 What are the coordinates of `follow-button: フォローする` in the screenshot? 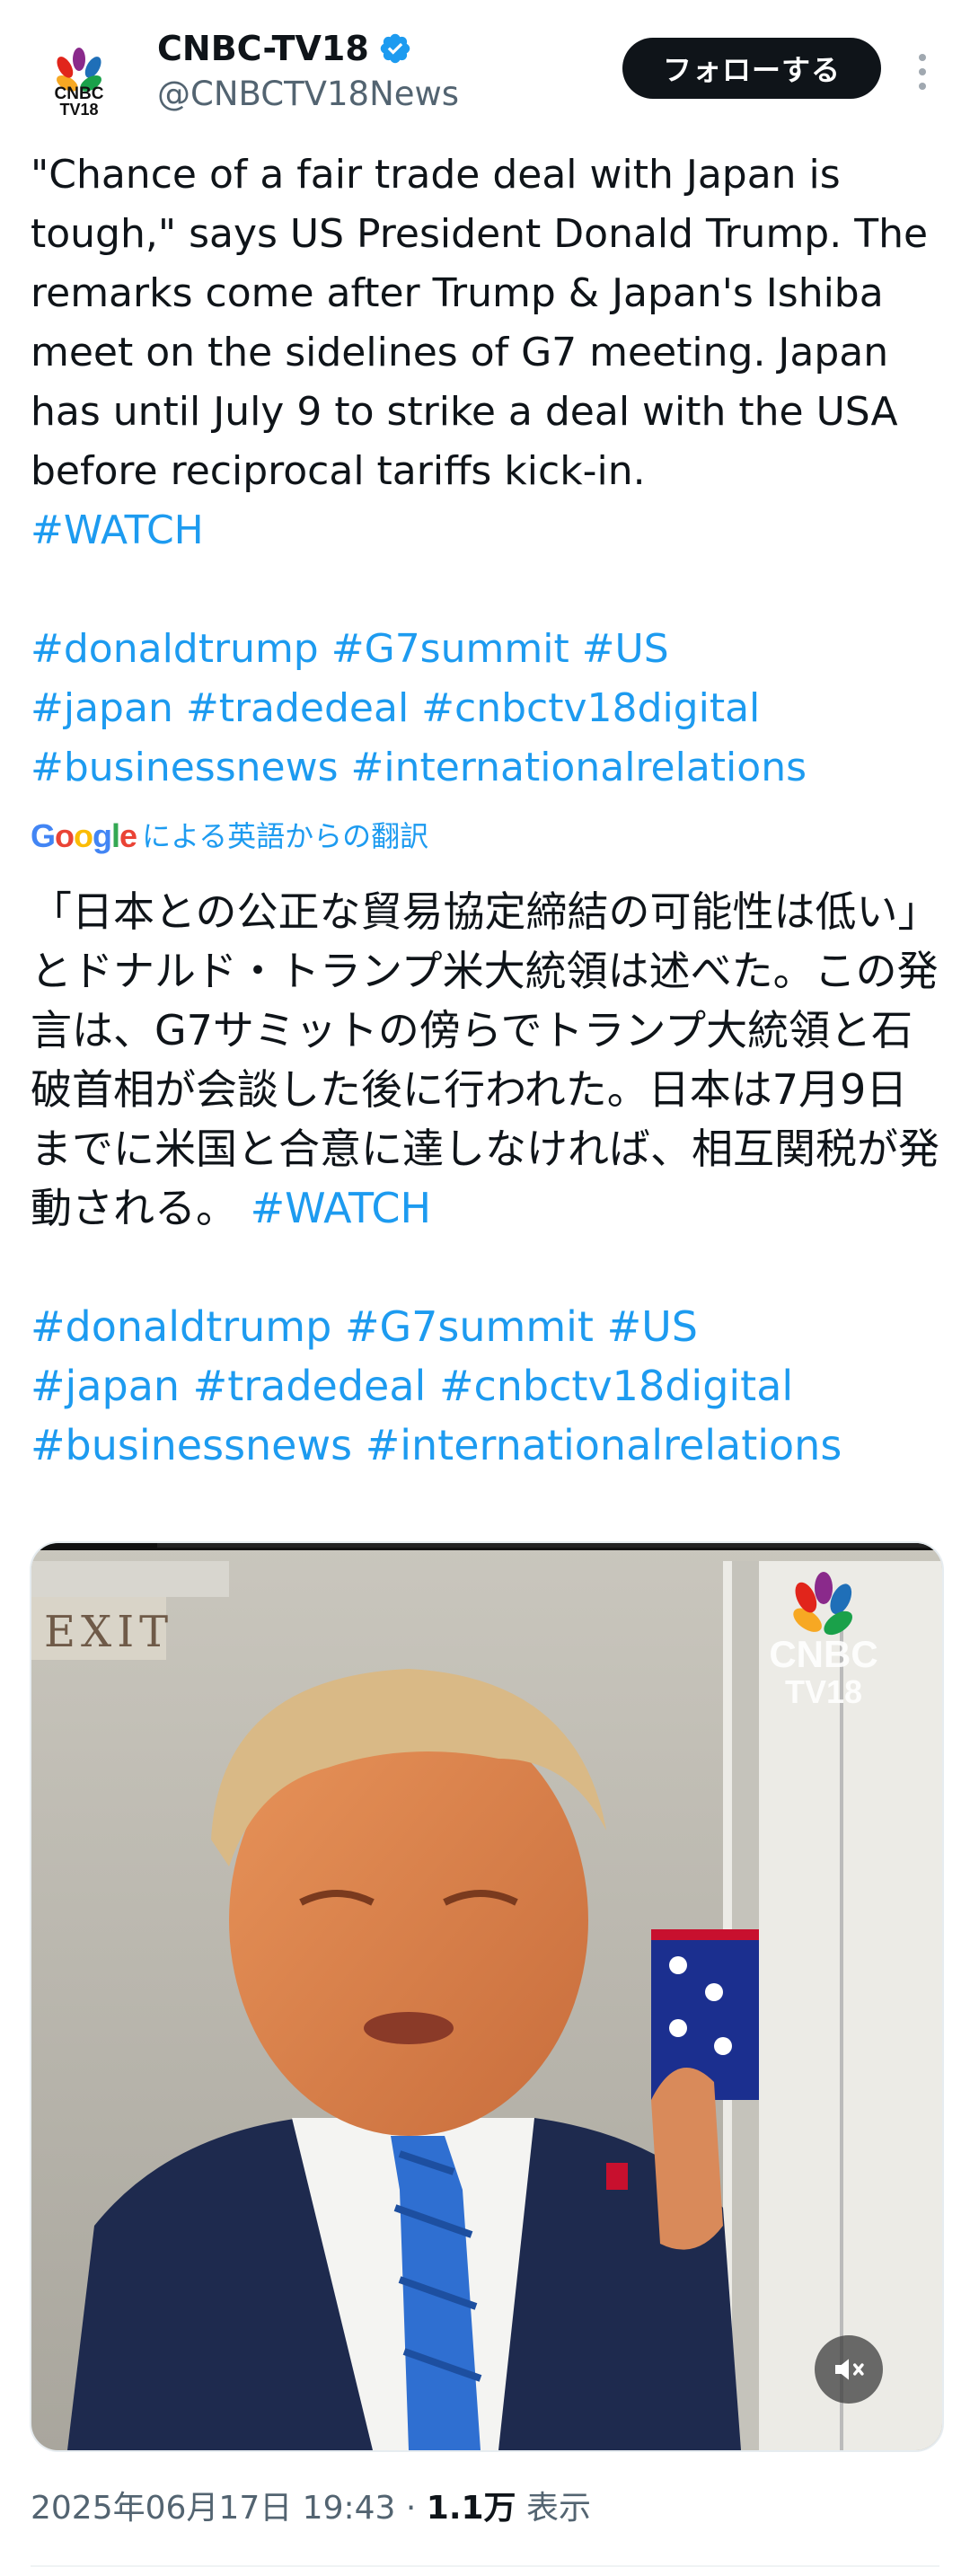 It's located at (751, 68).